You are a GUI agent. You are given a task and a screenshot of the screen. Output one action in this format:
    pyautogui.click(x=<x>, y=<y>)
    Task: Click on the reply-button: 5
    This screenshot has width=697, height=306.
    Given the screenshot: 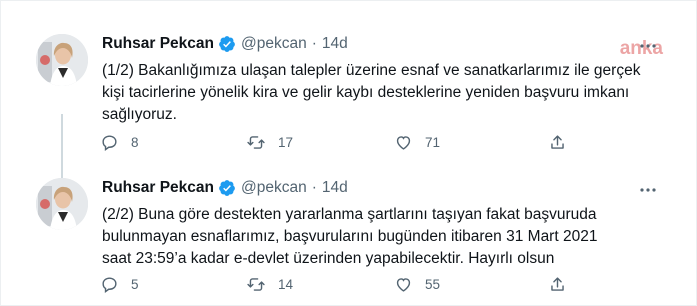 What is the action you would take?
    pyautogui.click(x=119, y=284)
    